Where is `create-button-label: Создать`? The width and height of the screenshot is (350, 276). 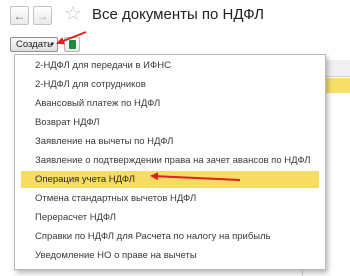 create-button-label: Создать is located at coordinates (34, 44).